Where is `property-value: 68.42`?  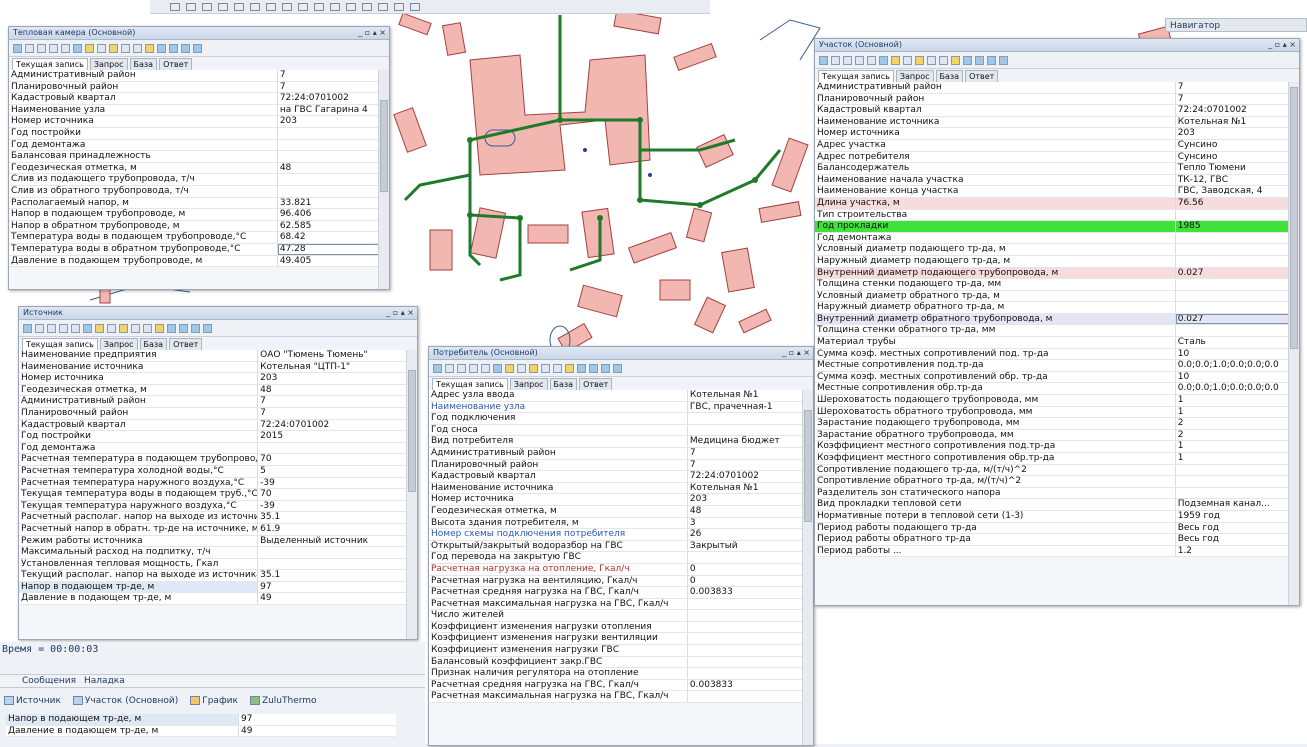
property-value: 68.42 is located at coordinates (328, 237).